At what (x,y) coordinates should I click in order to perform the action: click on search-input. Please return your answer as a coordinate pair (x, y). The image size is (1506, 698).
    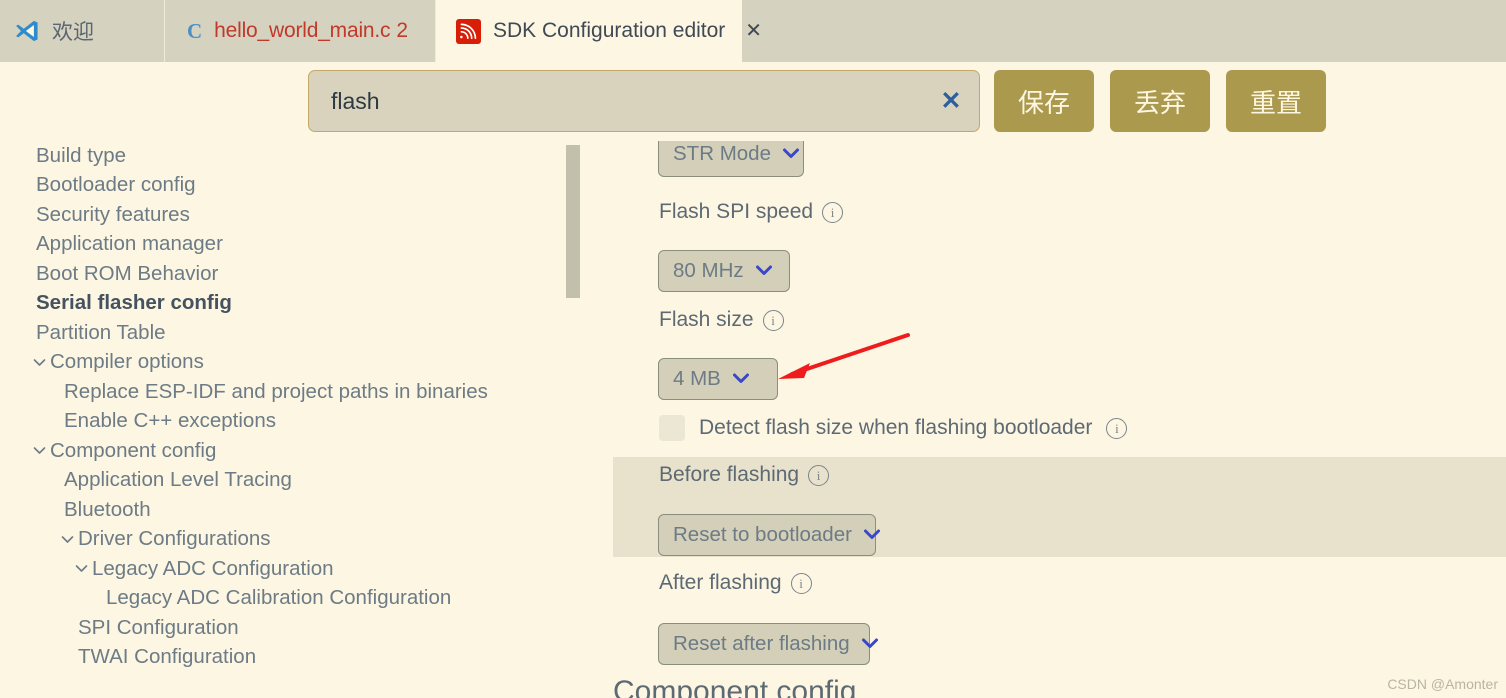
    Looking at the image, I should click on (616, 101).